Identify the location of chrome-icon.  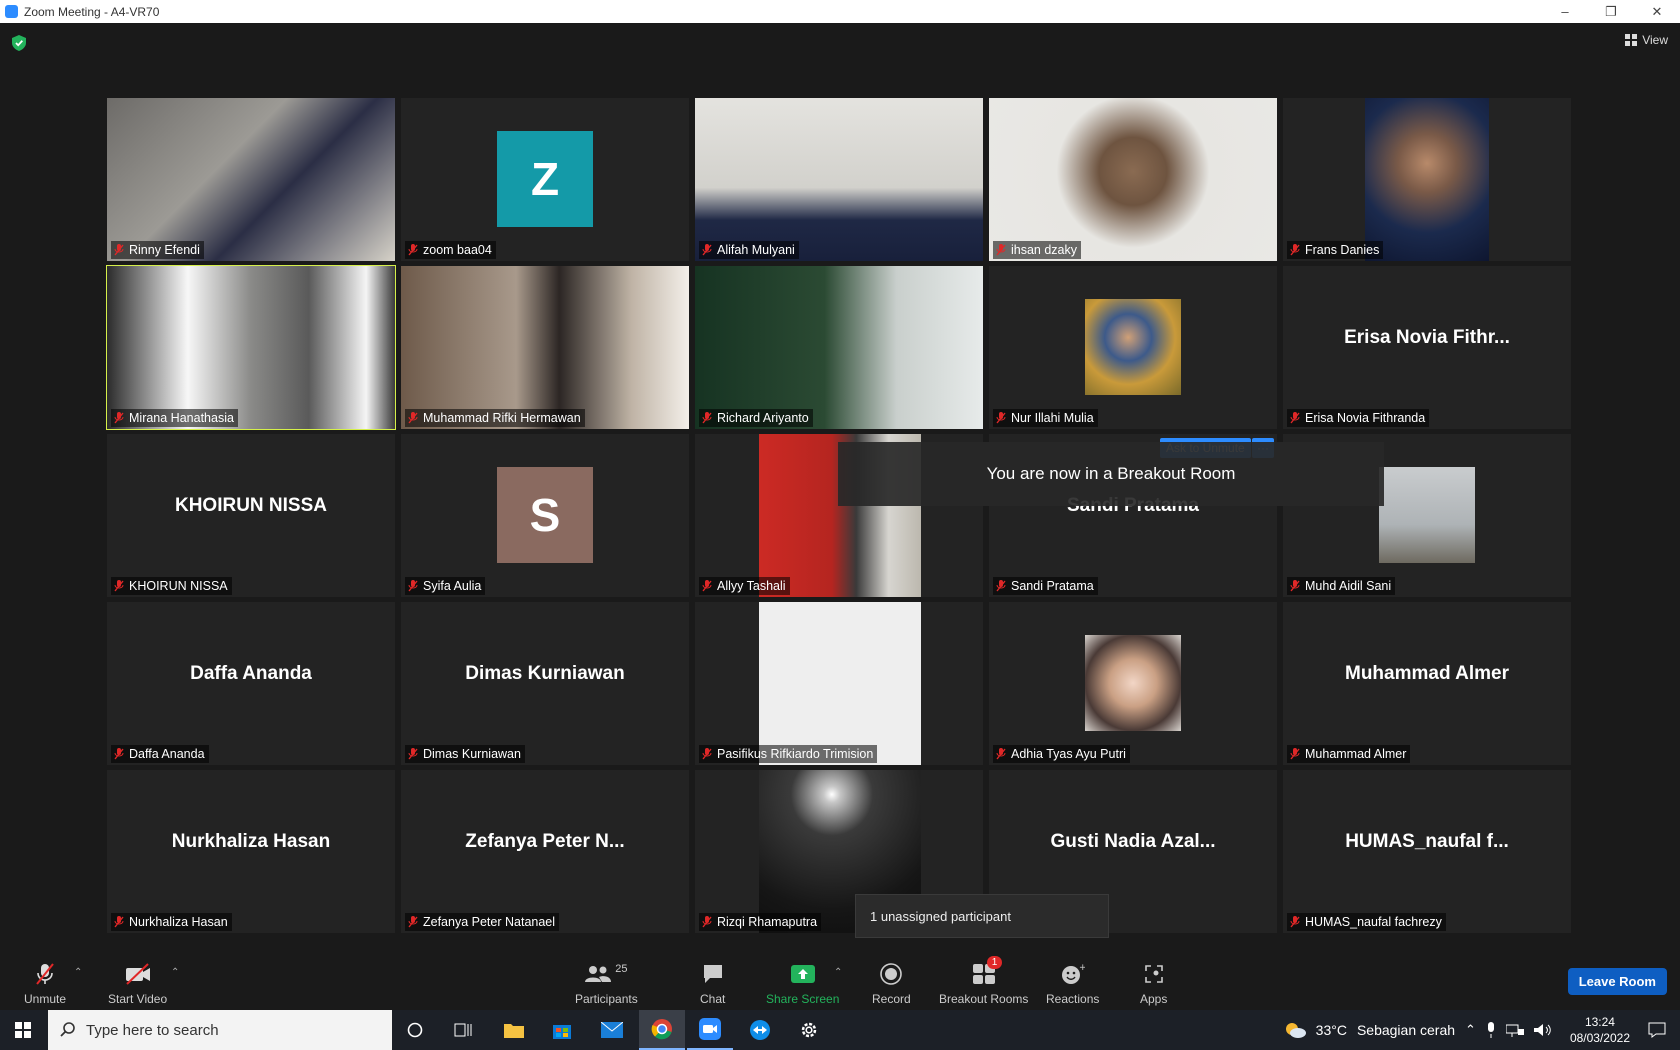
(661, 1029).